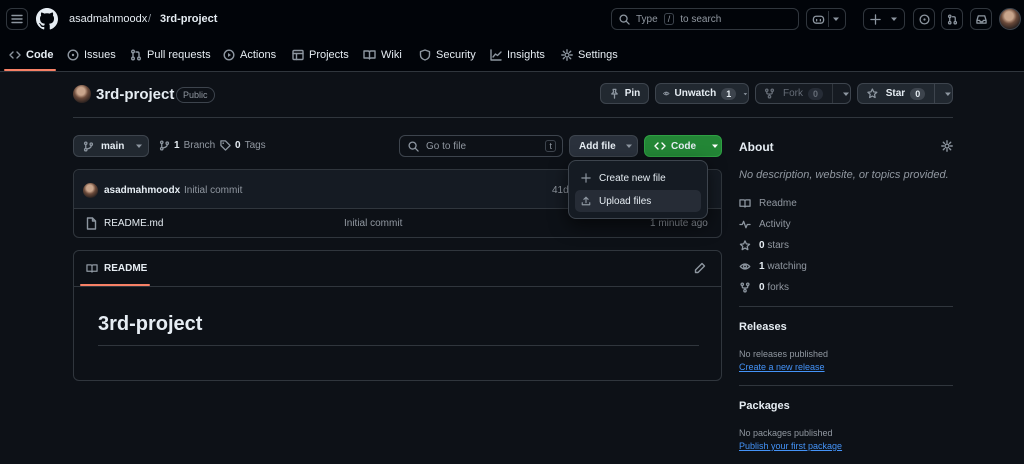  Describe the element at coordinates (213, 190) in the screenshot. I see `commit-message: Initial commit` at that location.